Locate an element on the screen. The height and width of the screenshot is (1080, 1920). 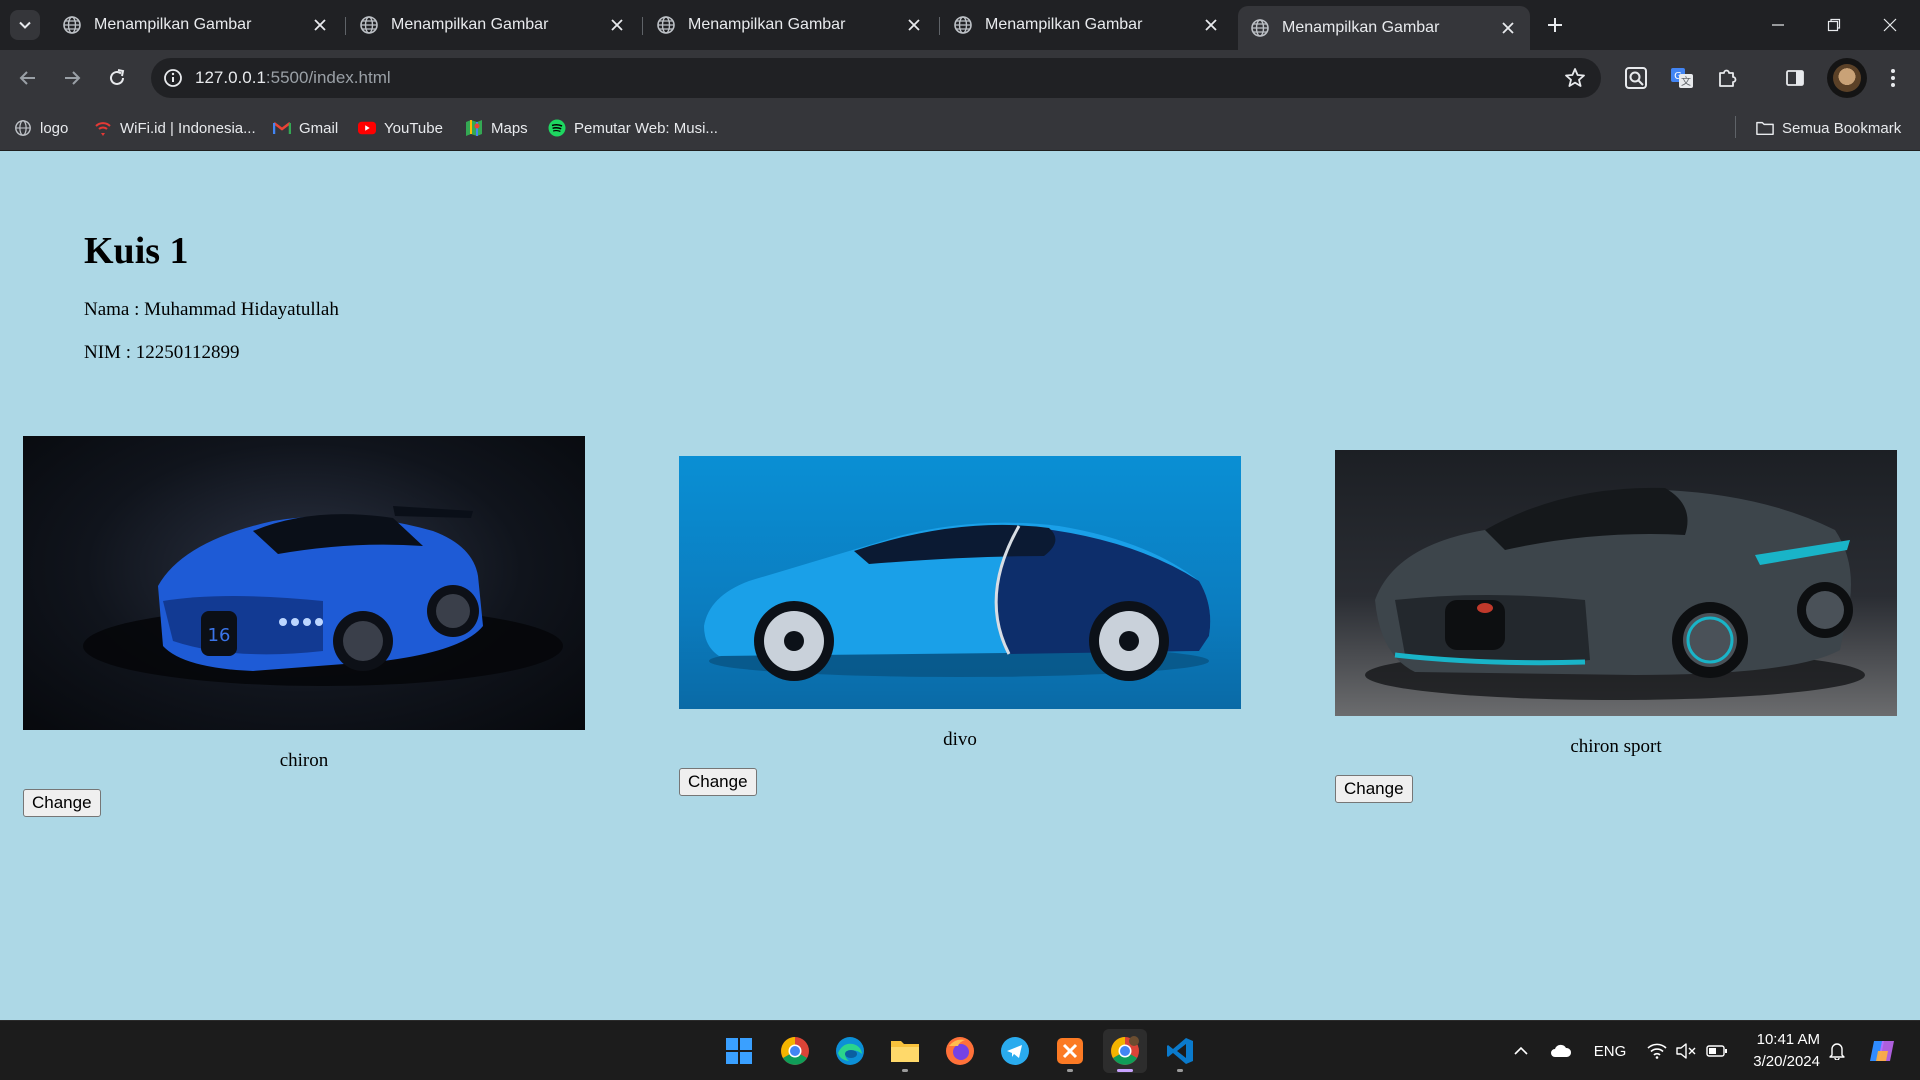
taskbar-file-explorer is located at coordinates (905, 1051).